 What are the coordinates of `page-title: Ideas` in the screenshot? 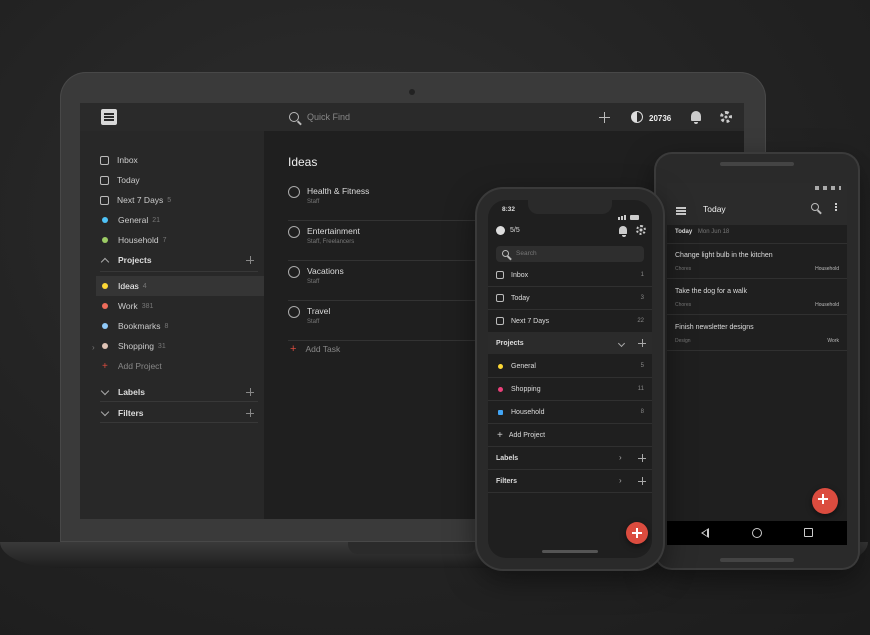 It's located at (303, 162).